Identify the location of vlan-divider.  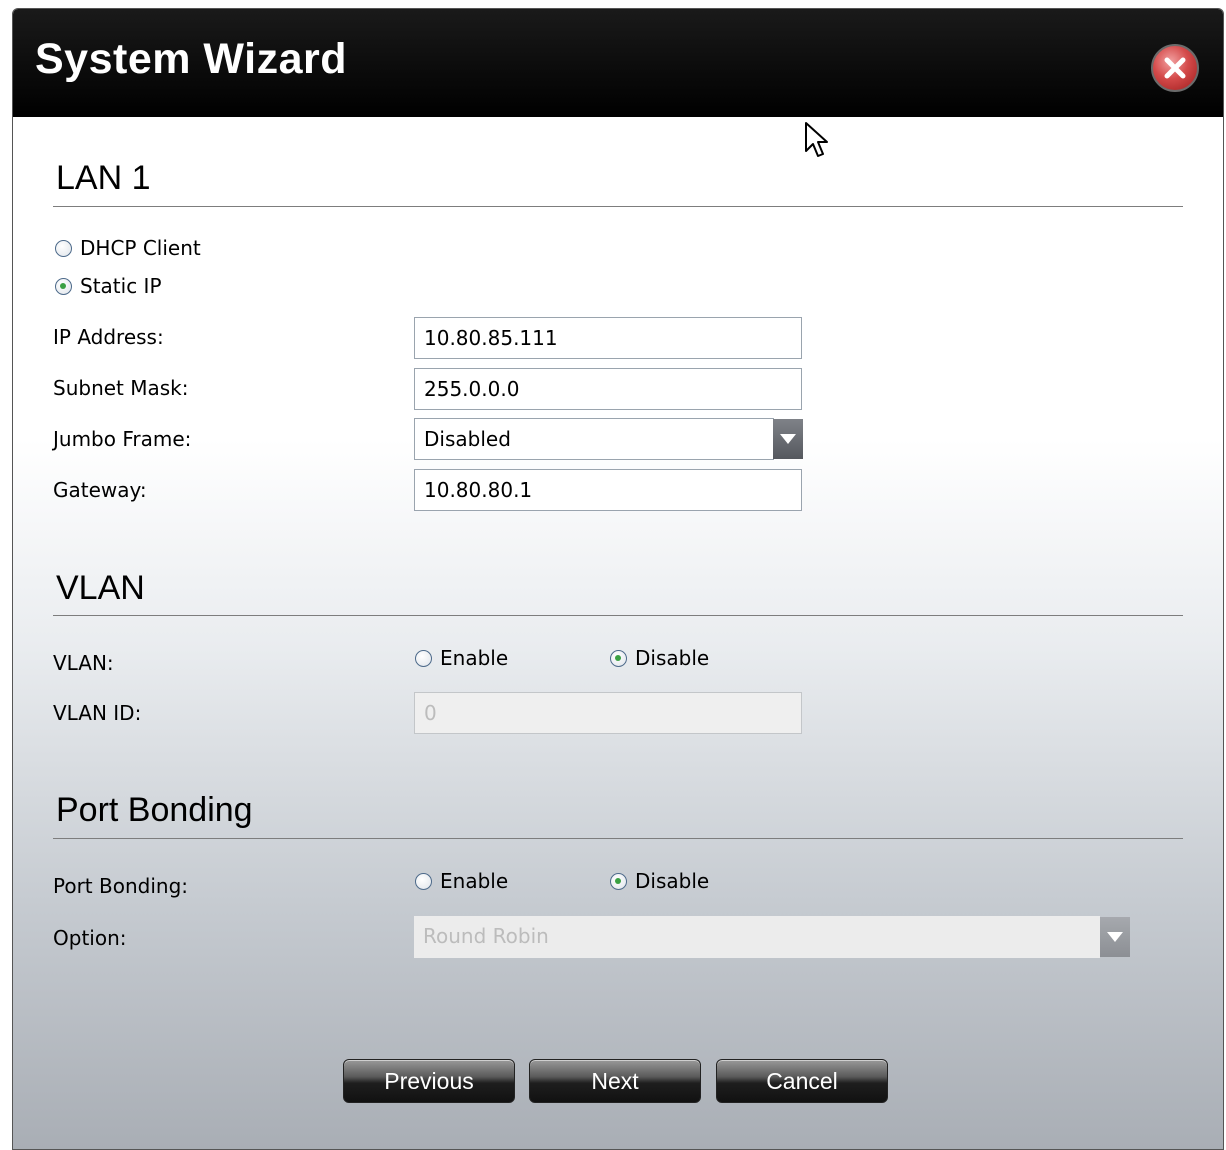
(618, 615).